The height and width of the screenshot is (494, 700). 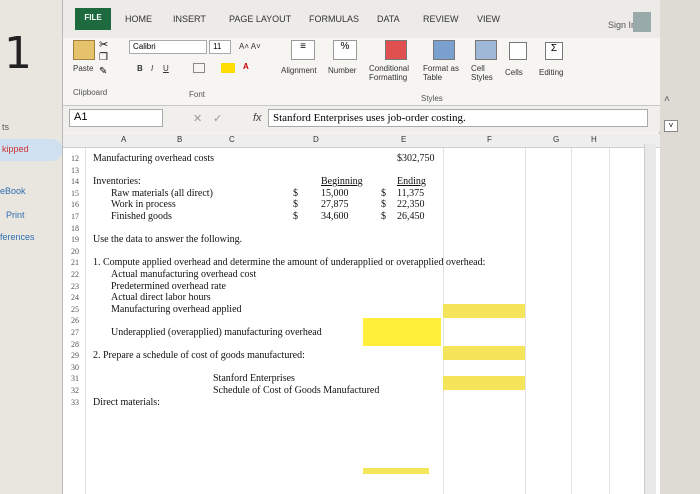 I want to click on cell-a: Direct materials:, so click(x=126, y=402).